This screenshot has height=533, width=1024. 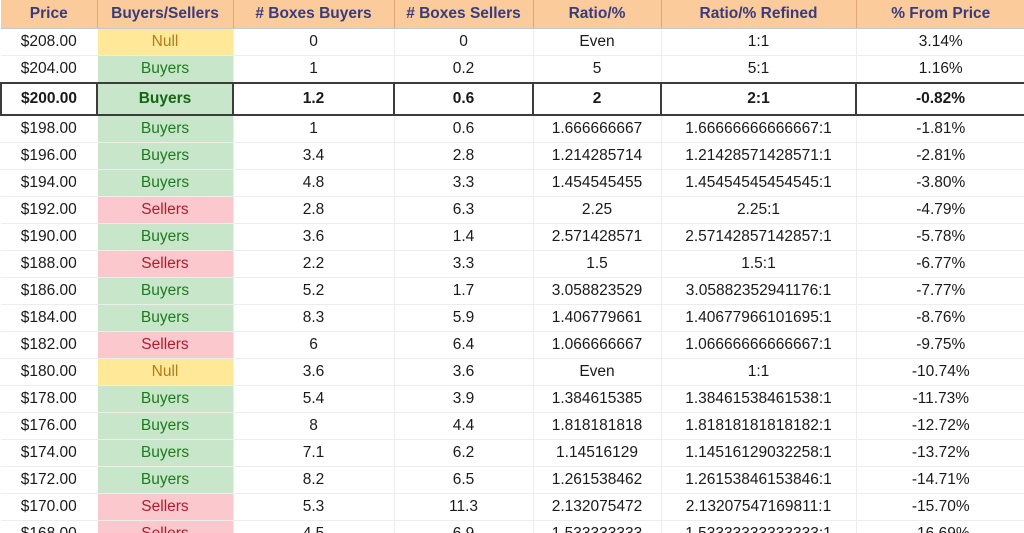 What do you see at coordinates (597, 264) in the screenshot?
I see `cell-ratio: 1.5` at bounding box center [597, 264].